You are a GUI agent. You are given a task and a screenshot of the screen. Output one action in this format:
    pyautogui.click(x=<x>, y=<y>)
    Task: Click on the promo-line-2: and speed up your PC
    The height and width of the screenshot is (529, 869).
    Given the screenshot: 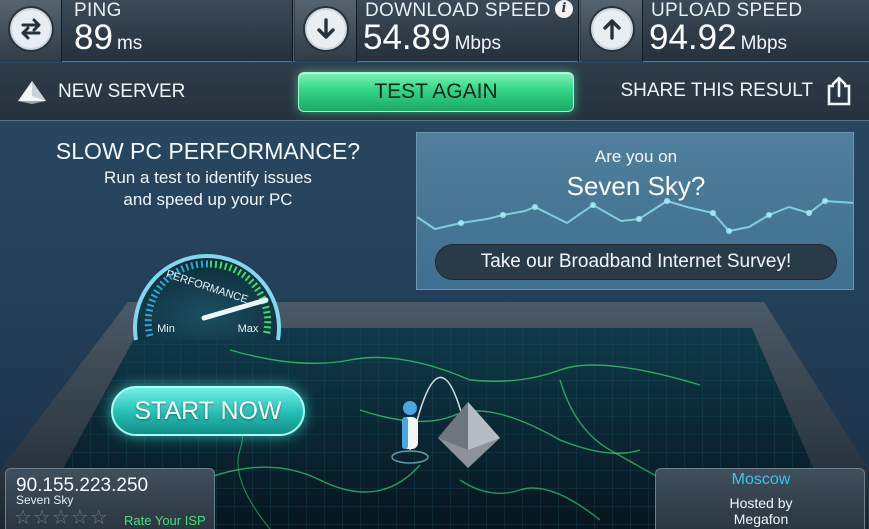 What is the action you would take?
    pyautogui.click(x=208, y=199)
    